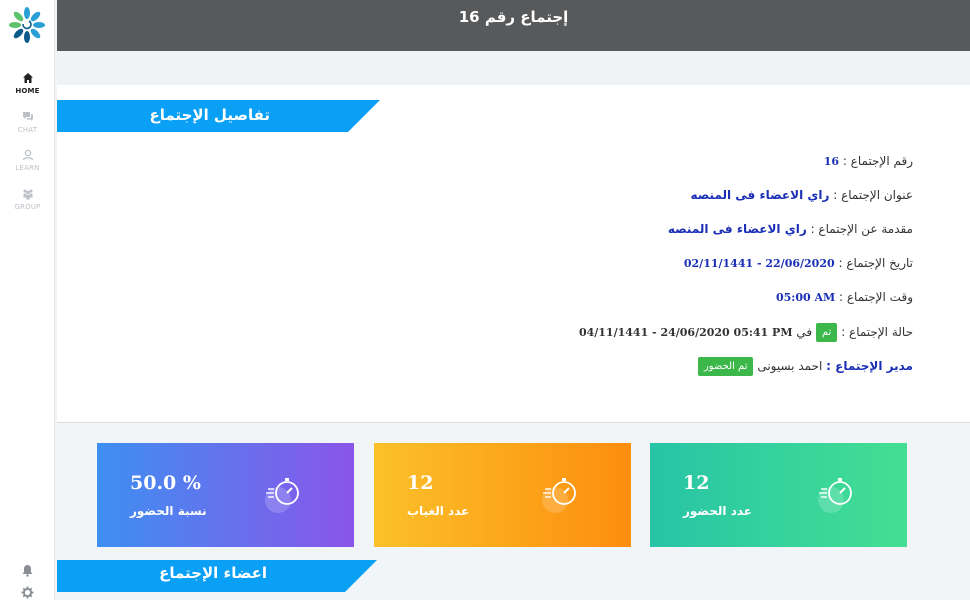 This screenshot has width=970, height=600. Describe the element at coordinates (27, 83) in the screenshot. I see `sidebar-item-home: HOME` at that location.